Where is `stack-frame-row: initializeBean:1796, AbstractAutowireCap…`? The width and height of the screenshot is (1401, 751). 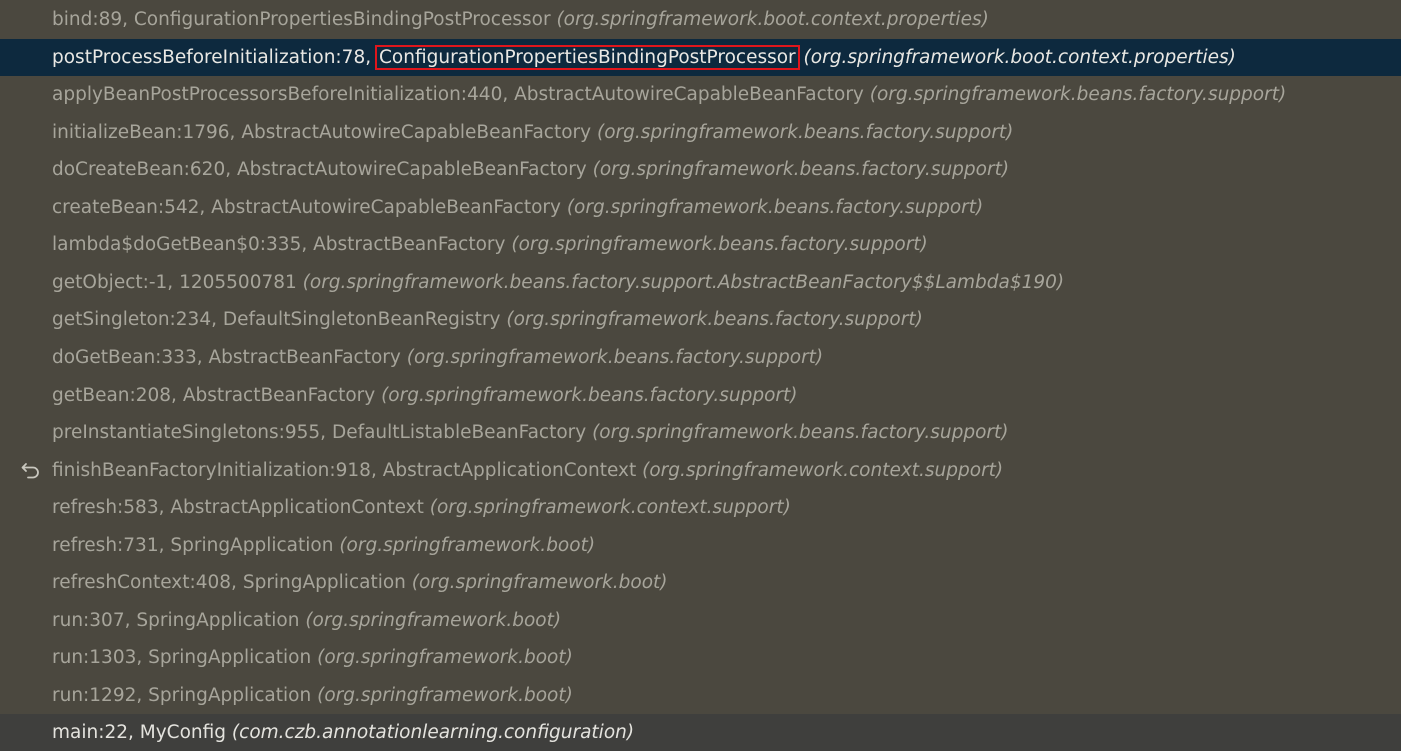
stack-frame-row: initializeBean:1796, AbstractAutowireCap… is located at coordinates (700, 132).